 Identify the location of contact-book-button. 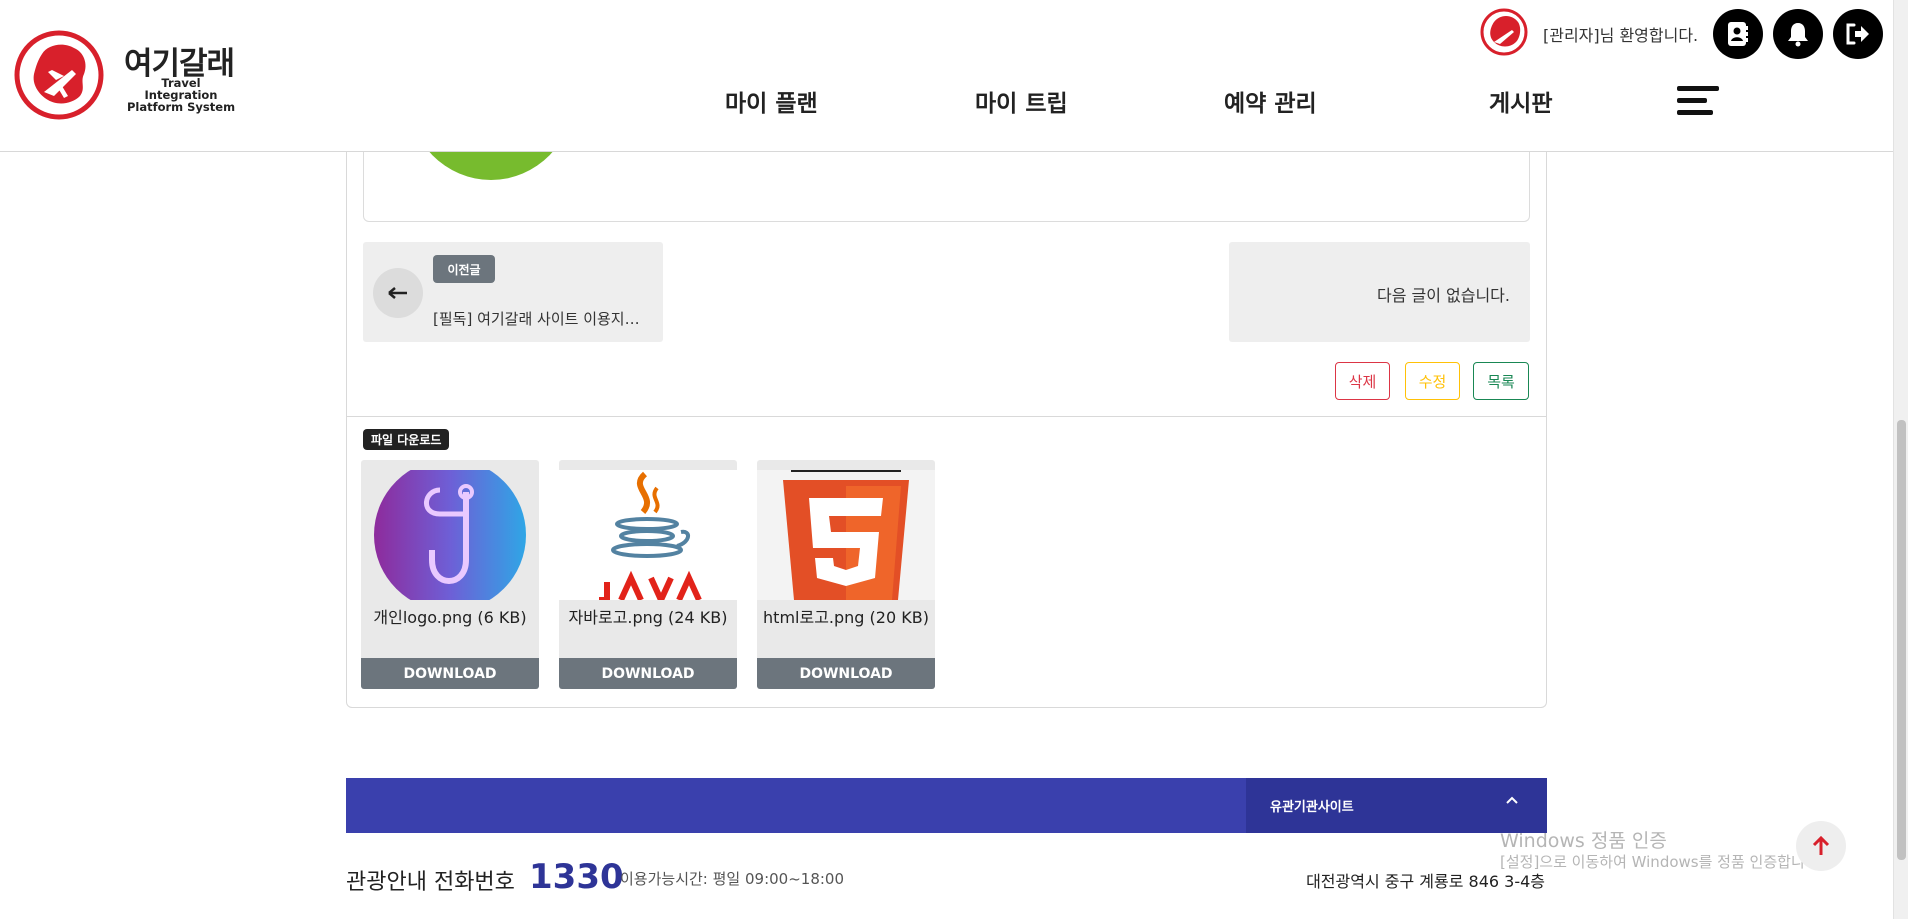
(1738, 34).